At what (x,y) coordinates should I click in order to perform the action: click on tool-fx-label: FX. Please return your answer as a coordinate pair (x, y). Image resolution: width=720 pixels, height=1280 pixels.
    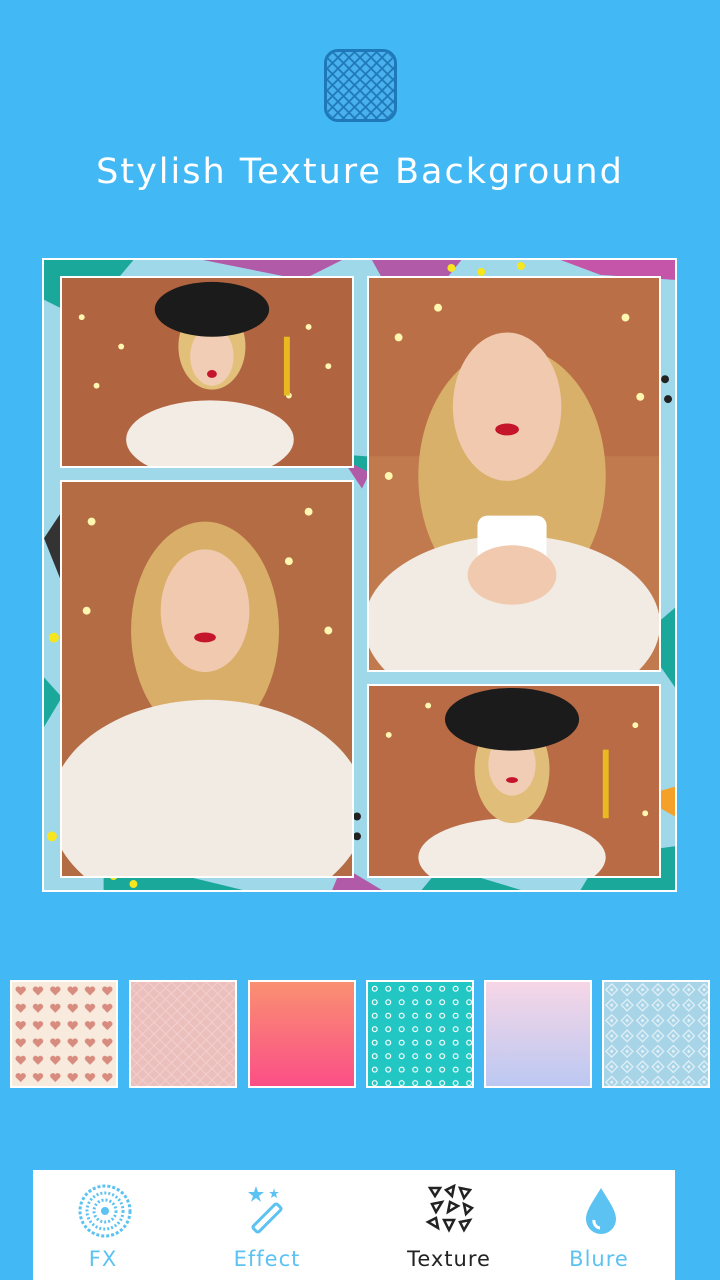
    Looking at the image, I should click on (103, 1259).